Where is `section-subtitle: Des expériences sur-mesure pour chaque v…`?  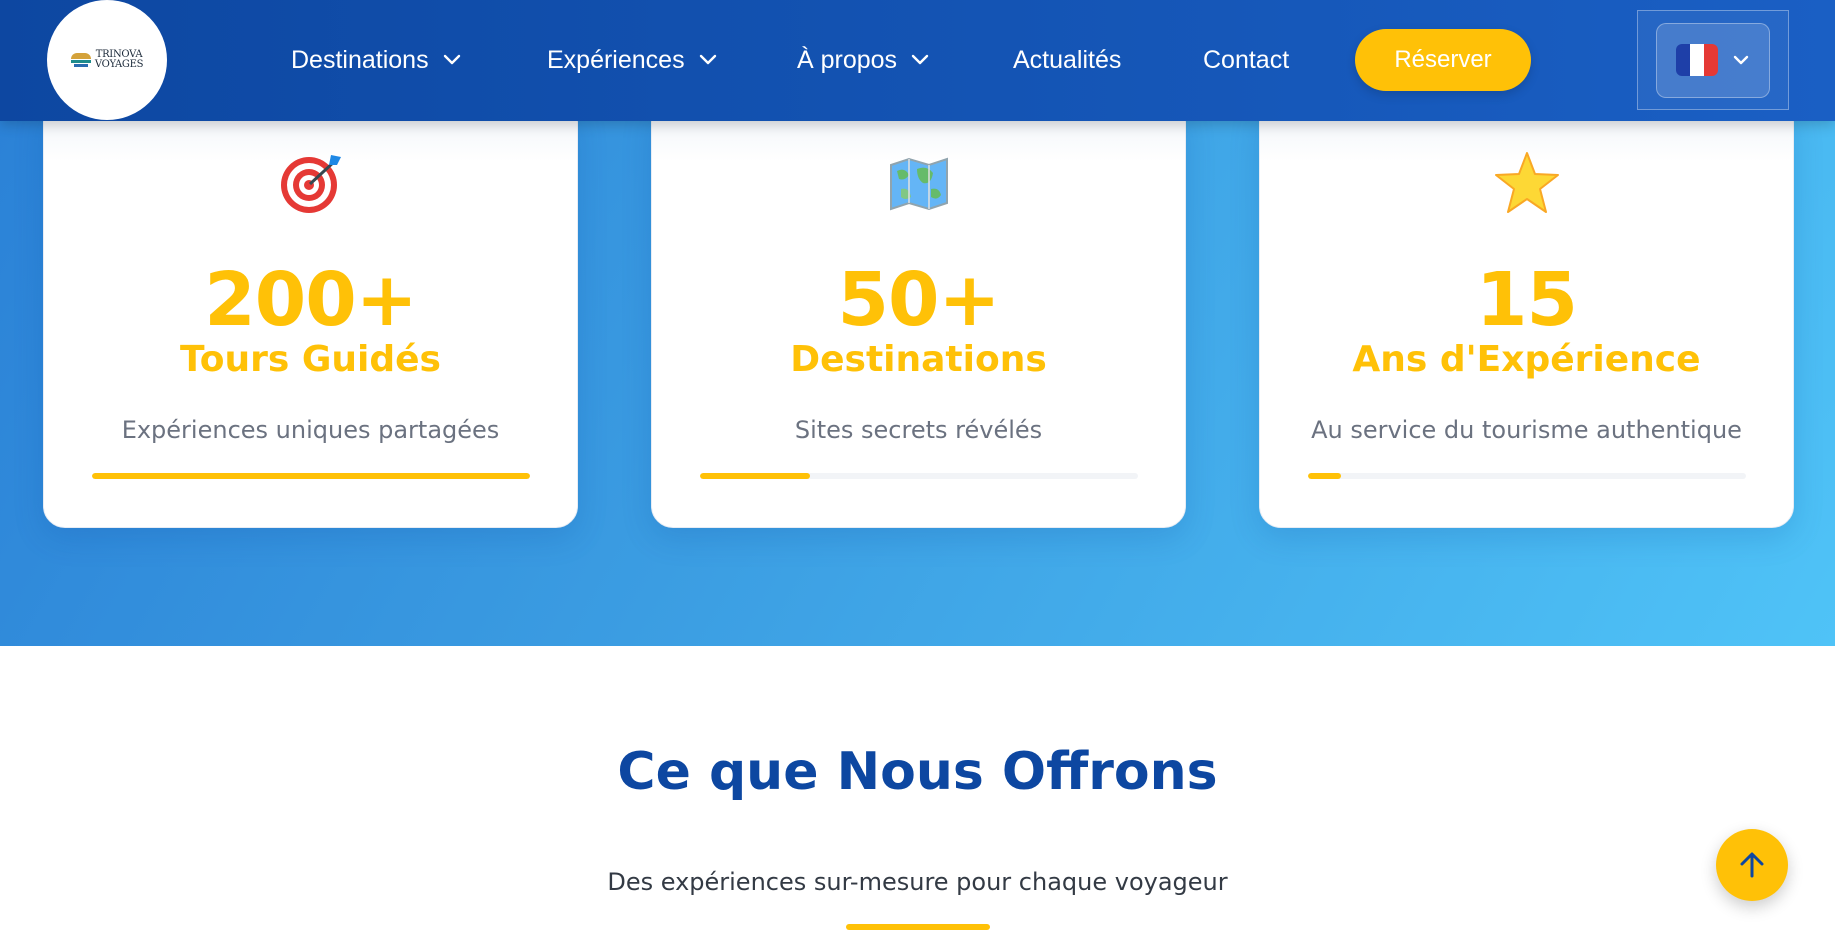 section-subtitle: Des expériences sur-mesure pour chaque v… is located at coordinates (917, 882).